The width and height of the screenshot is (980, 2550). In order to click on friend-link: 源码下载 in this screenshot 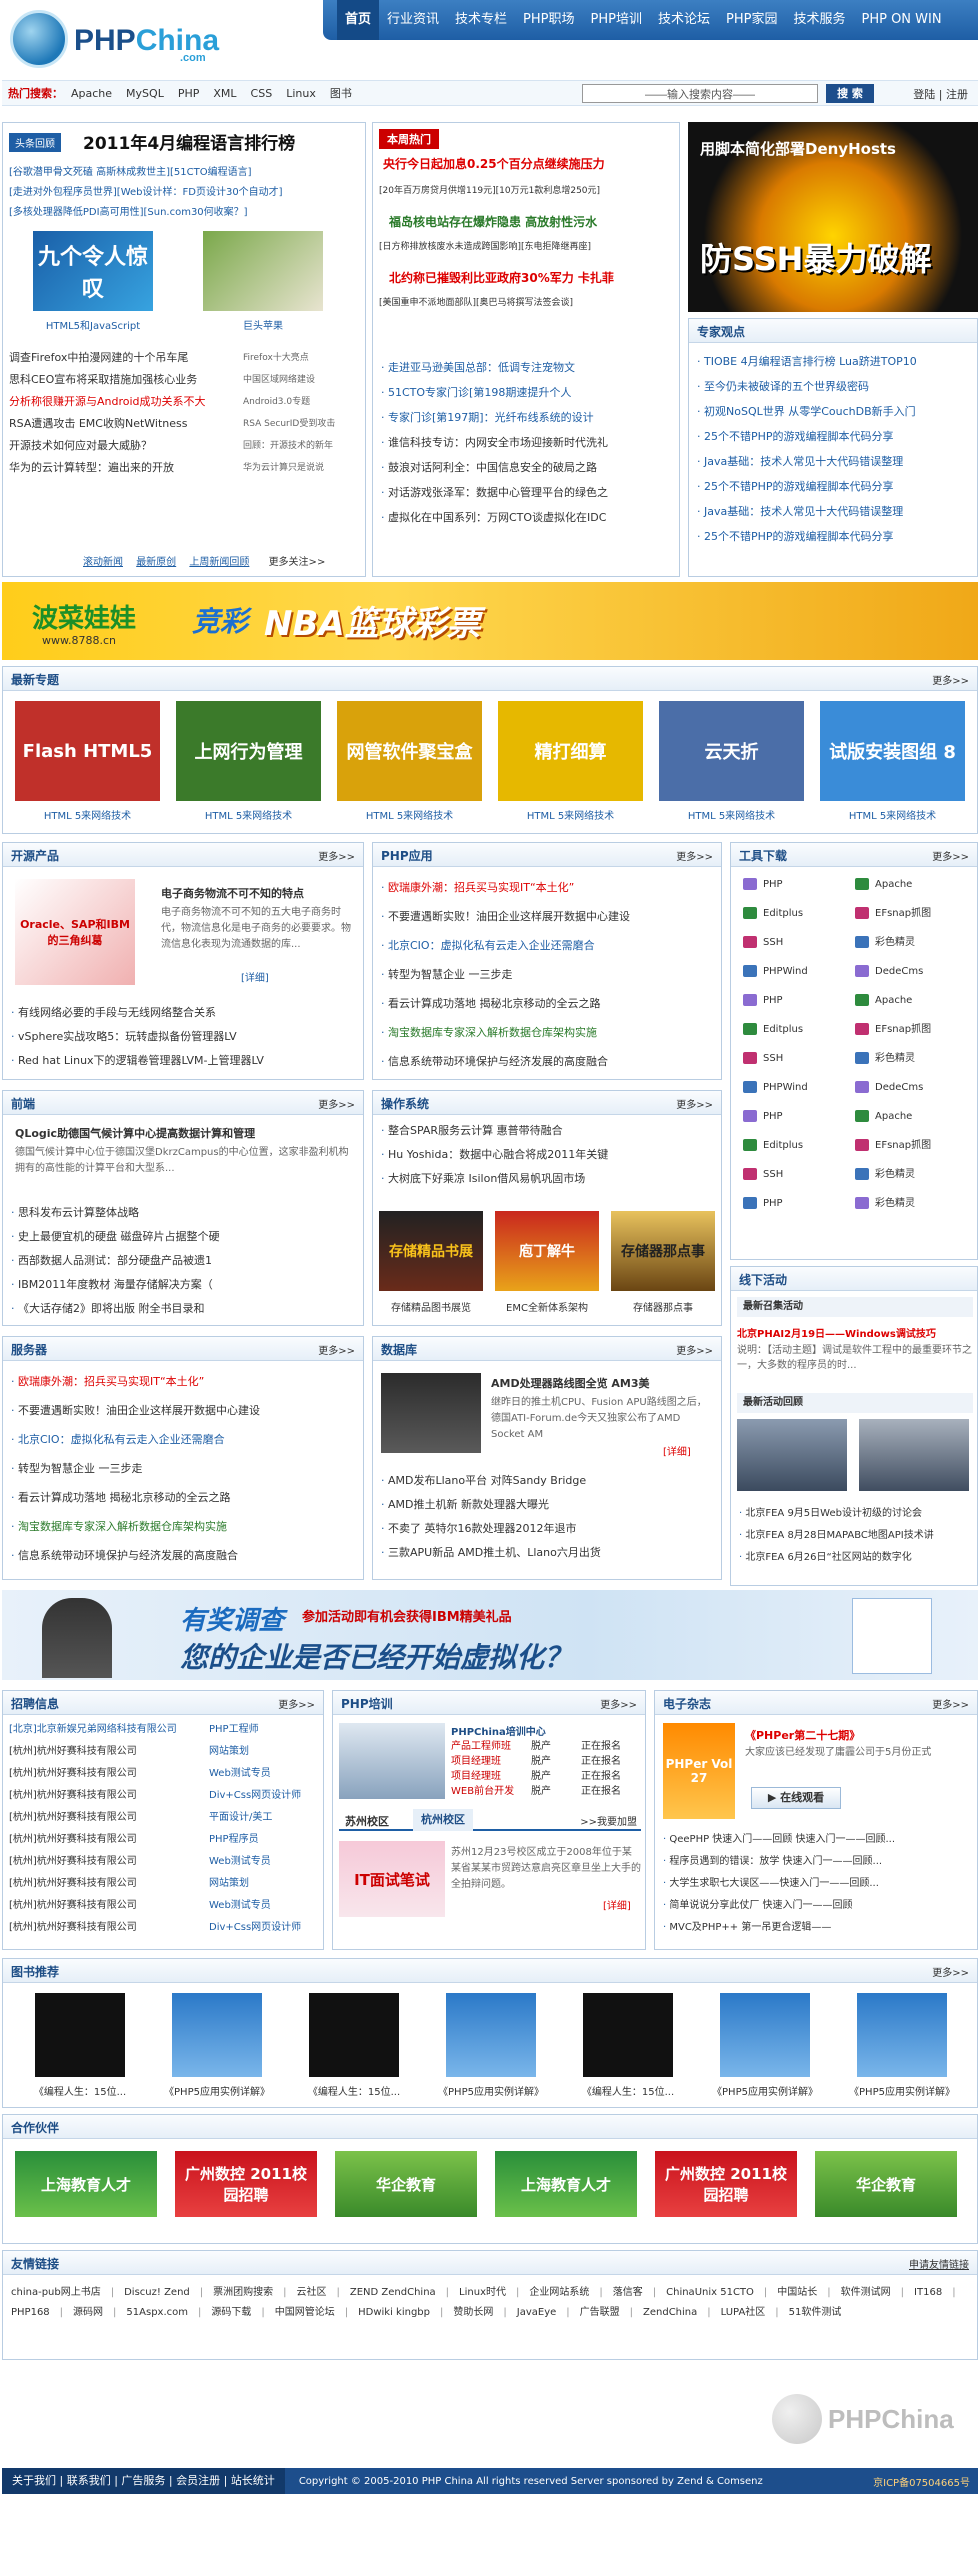, I will do `click(231, 2313)`.